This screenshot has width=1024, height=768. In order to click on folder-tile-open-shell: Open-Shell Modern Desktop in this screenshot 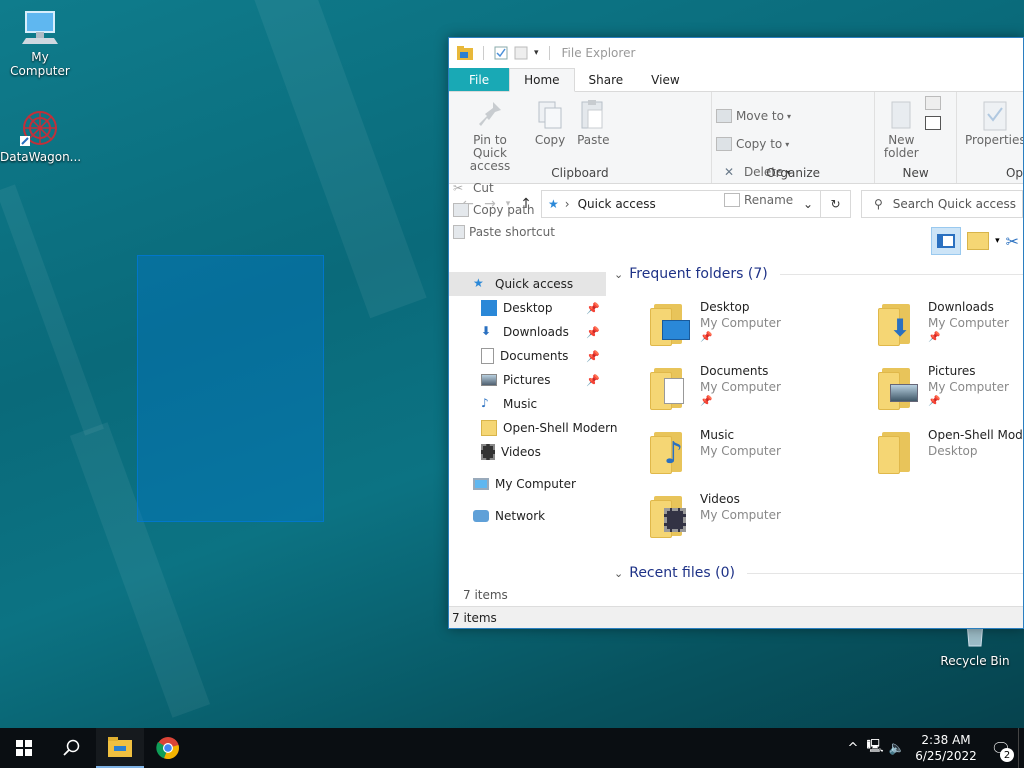, I will do `click(950, 451)`.